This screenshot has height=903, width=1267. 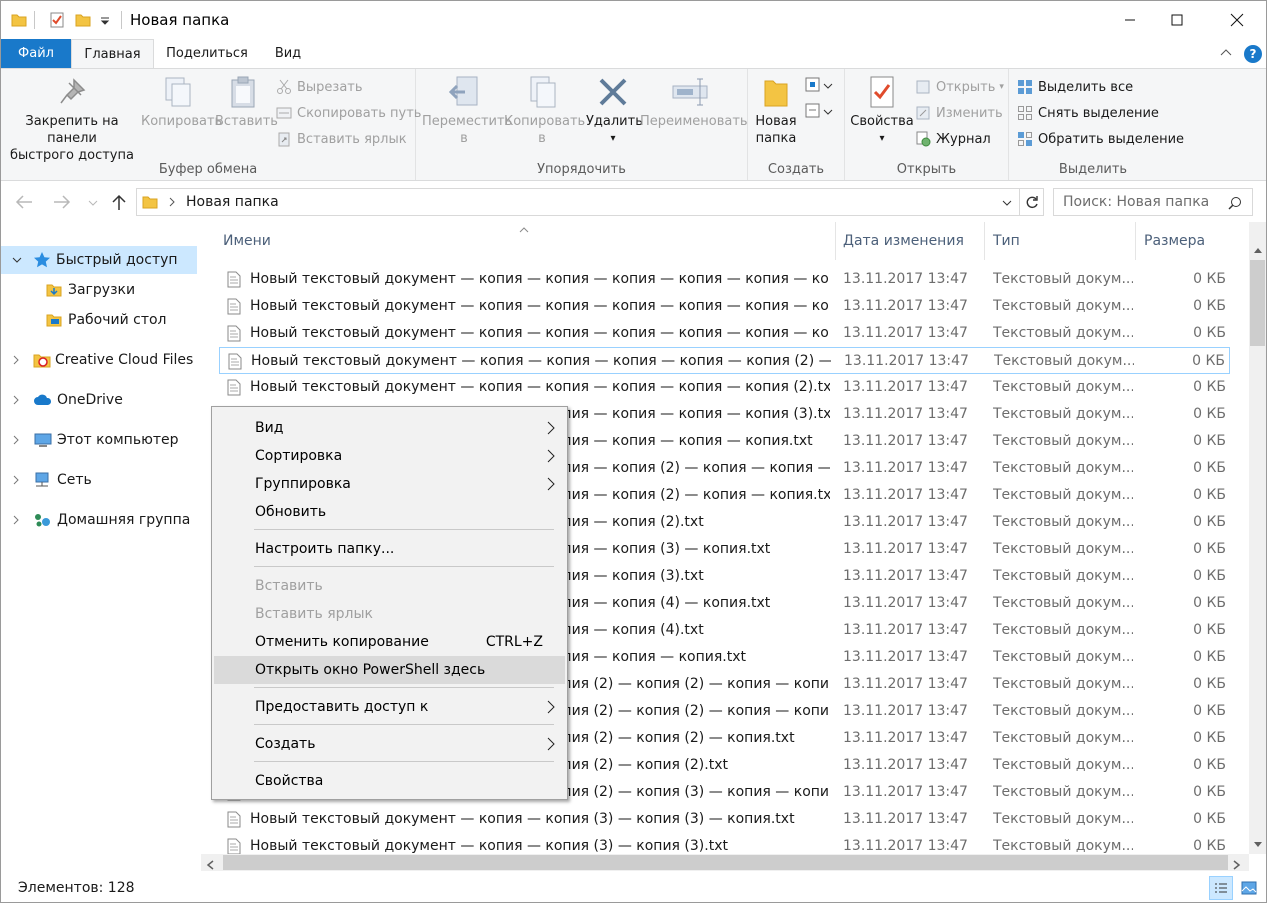 I want to click on nav-onedrive: OneDrive, so click(x=62, y=400).